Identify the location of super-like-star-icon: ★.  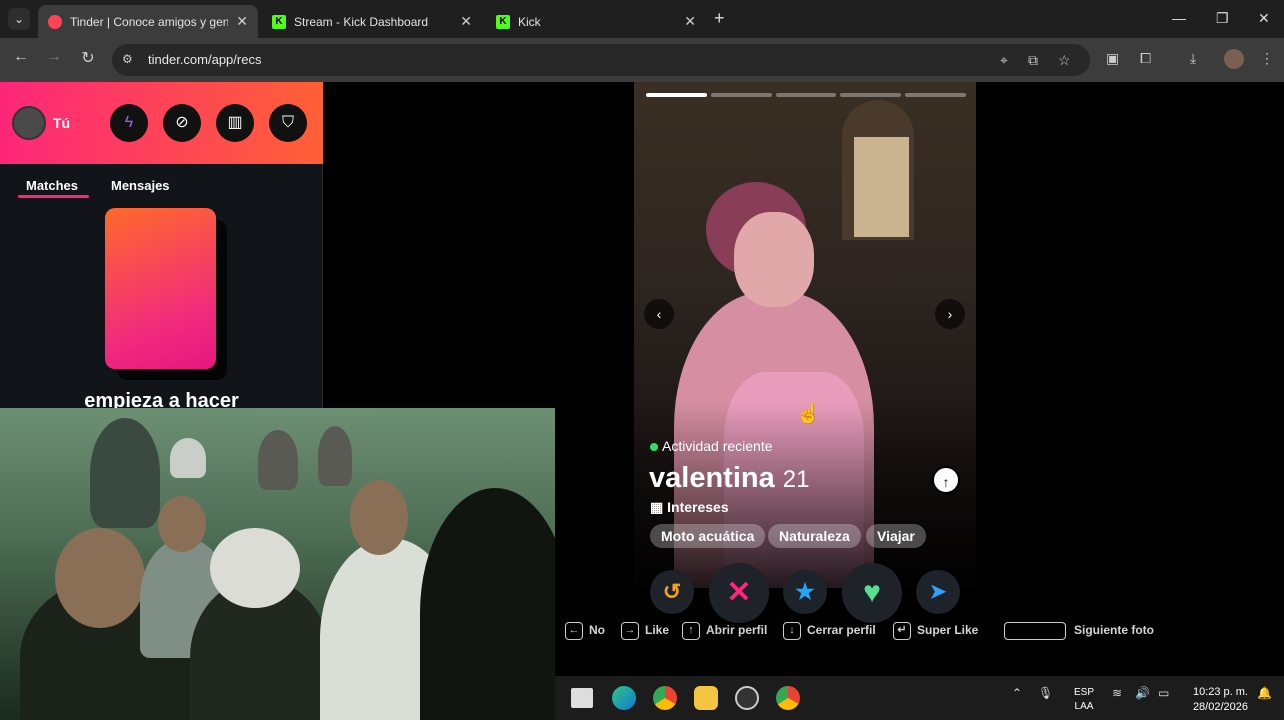
(805, 592).